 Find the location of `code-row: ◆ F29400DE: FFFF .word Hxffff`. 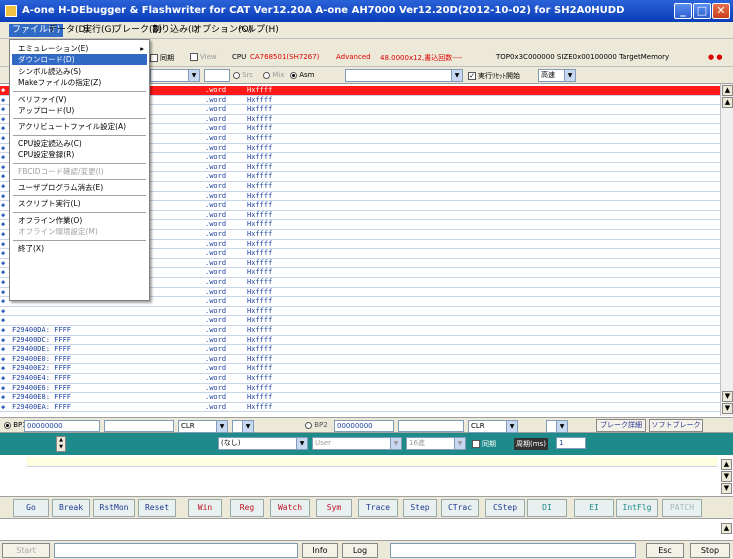

code-row: ◆ F29400DE: FFFF .word Hxffff is located at coordinates (360, 350).